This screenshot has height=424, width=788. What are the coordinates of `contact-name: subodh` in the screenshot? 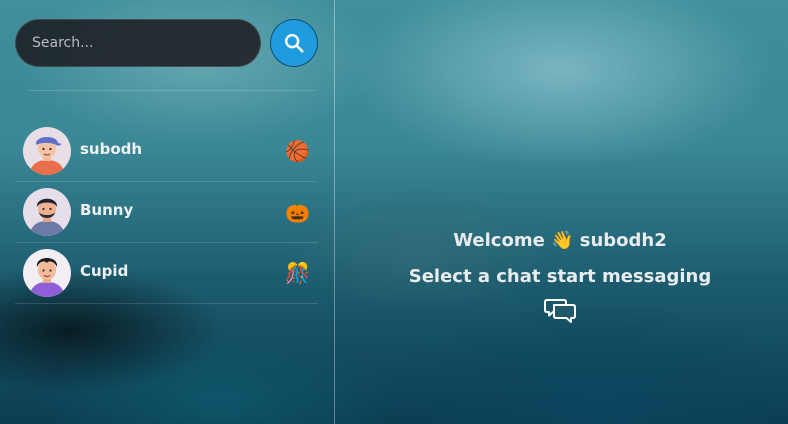 It's located at (111, 148).